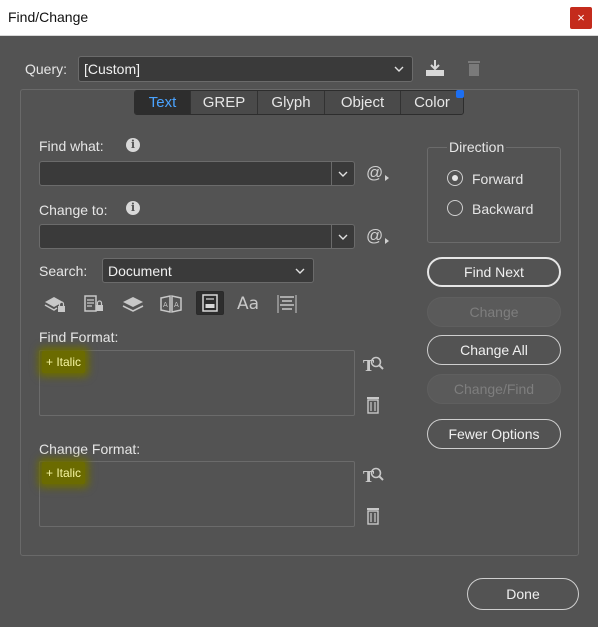 Image resolution: width=598 pixels, height=627 pixels. Describe the element at coordinates (497, 179) in the screenshot. I see `forward-label: Forward` at that location.